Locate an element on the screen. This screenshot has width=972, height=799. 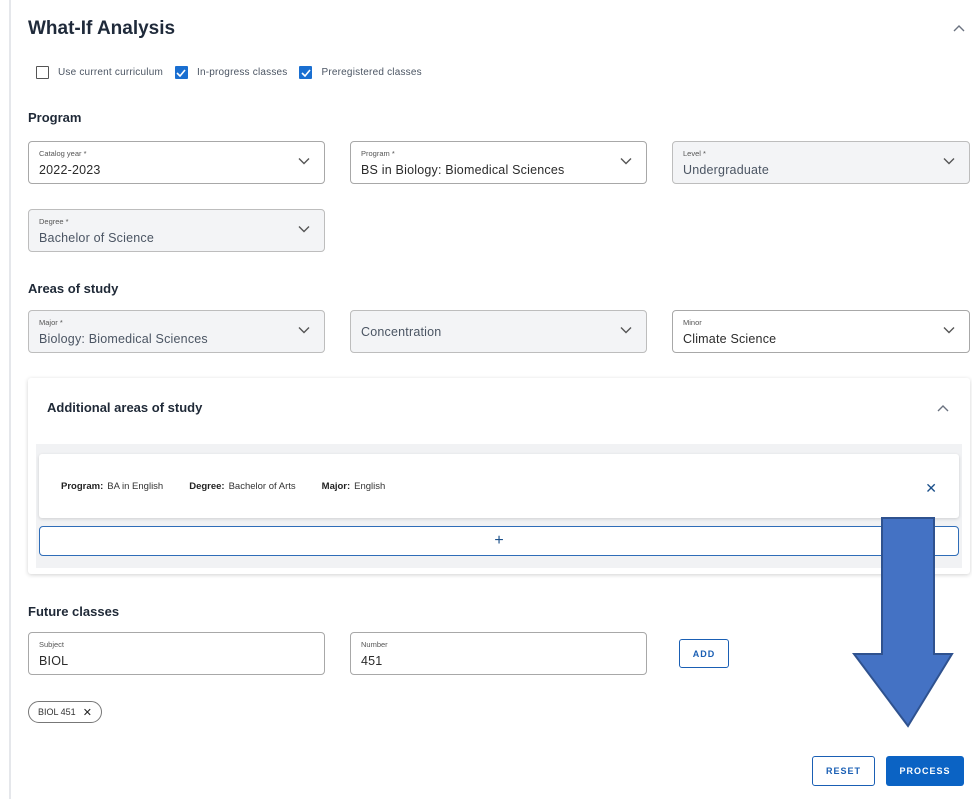
entry-program-value: BA in English is located at coordinates (135, 486).